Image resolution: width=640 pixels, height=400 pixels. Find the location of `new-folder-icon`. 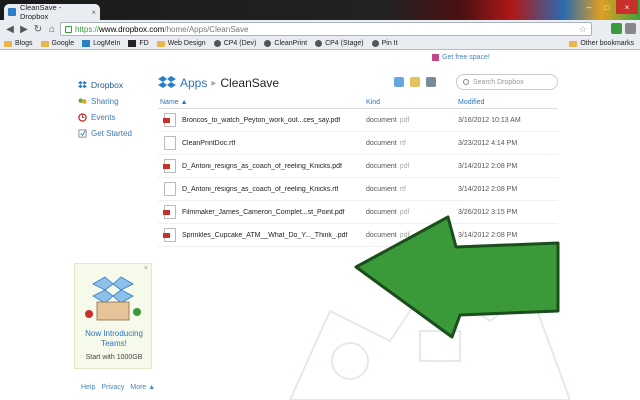

new-folder-icon is located at coordinates (415, 82).